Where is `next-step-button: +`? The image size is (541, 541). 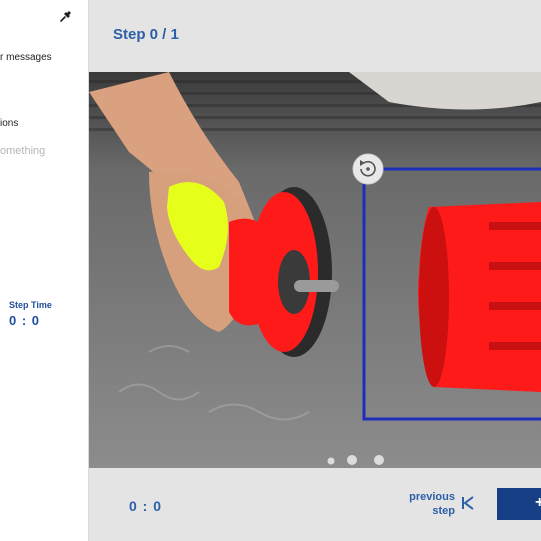 next-step-button: + is located at coordinates (519, 504).